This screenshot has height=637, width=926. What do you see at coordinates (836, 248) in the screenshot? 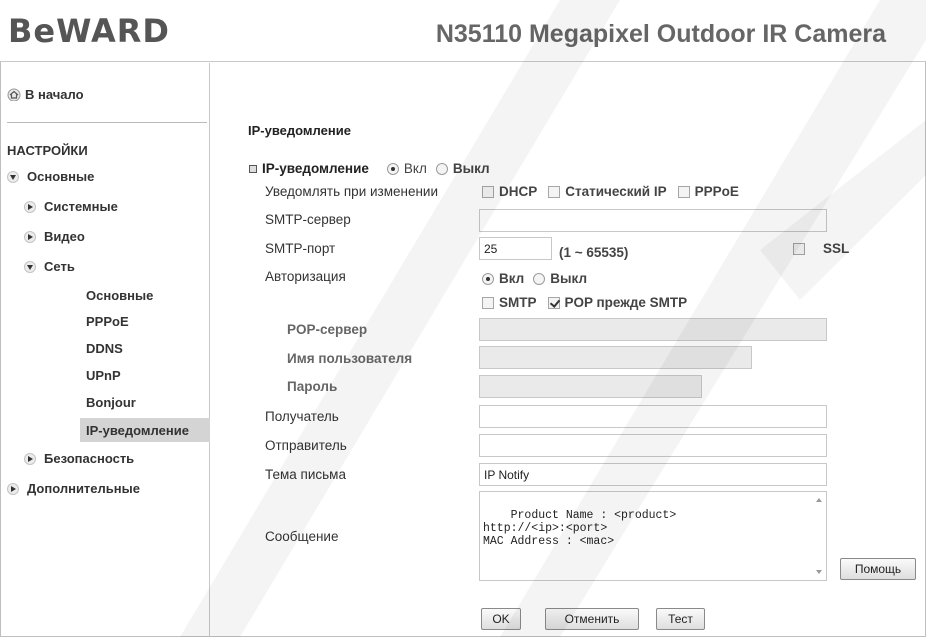
I see `ssl-label: SSL` at bounding box center [836, 248].